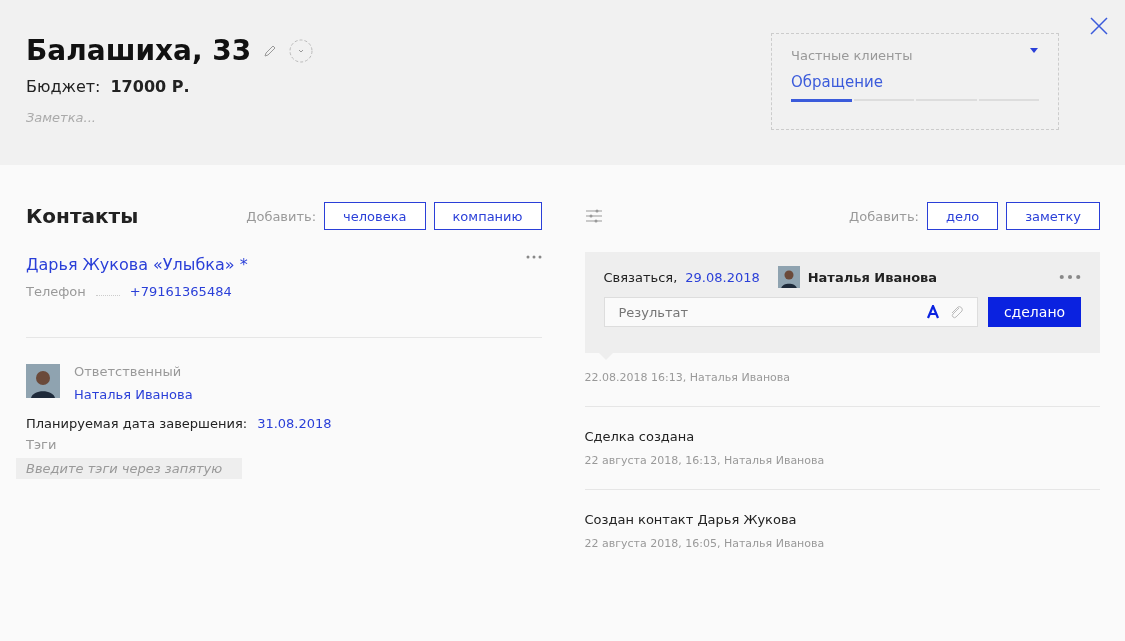  I want to click on phone-label: Телефон, so click(56, 291).